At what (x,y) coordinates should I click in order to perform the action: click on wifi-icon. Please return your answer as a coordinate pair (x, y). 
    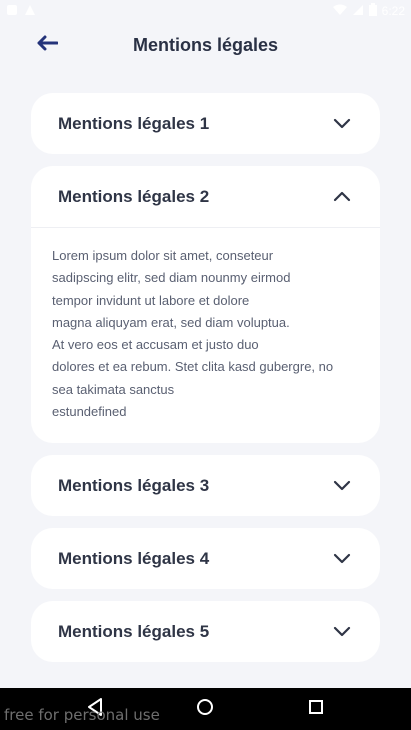
    Looking at the image, I should click on (339, 11).